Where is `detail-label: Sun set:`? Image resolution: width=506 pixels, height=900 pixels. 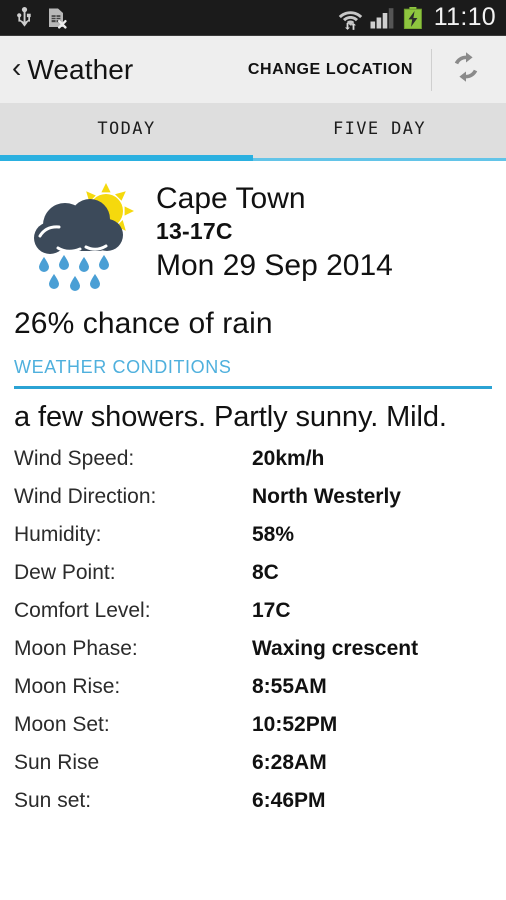
detail-label: Sun set: is located at coordinates (53, 800).